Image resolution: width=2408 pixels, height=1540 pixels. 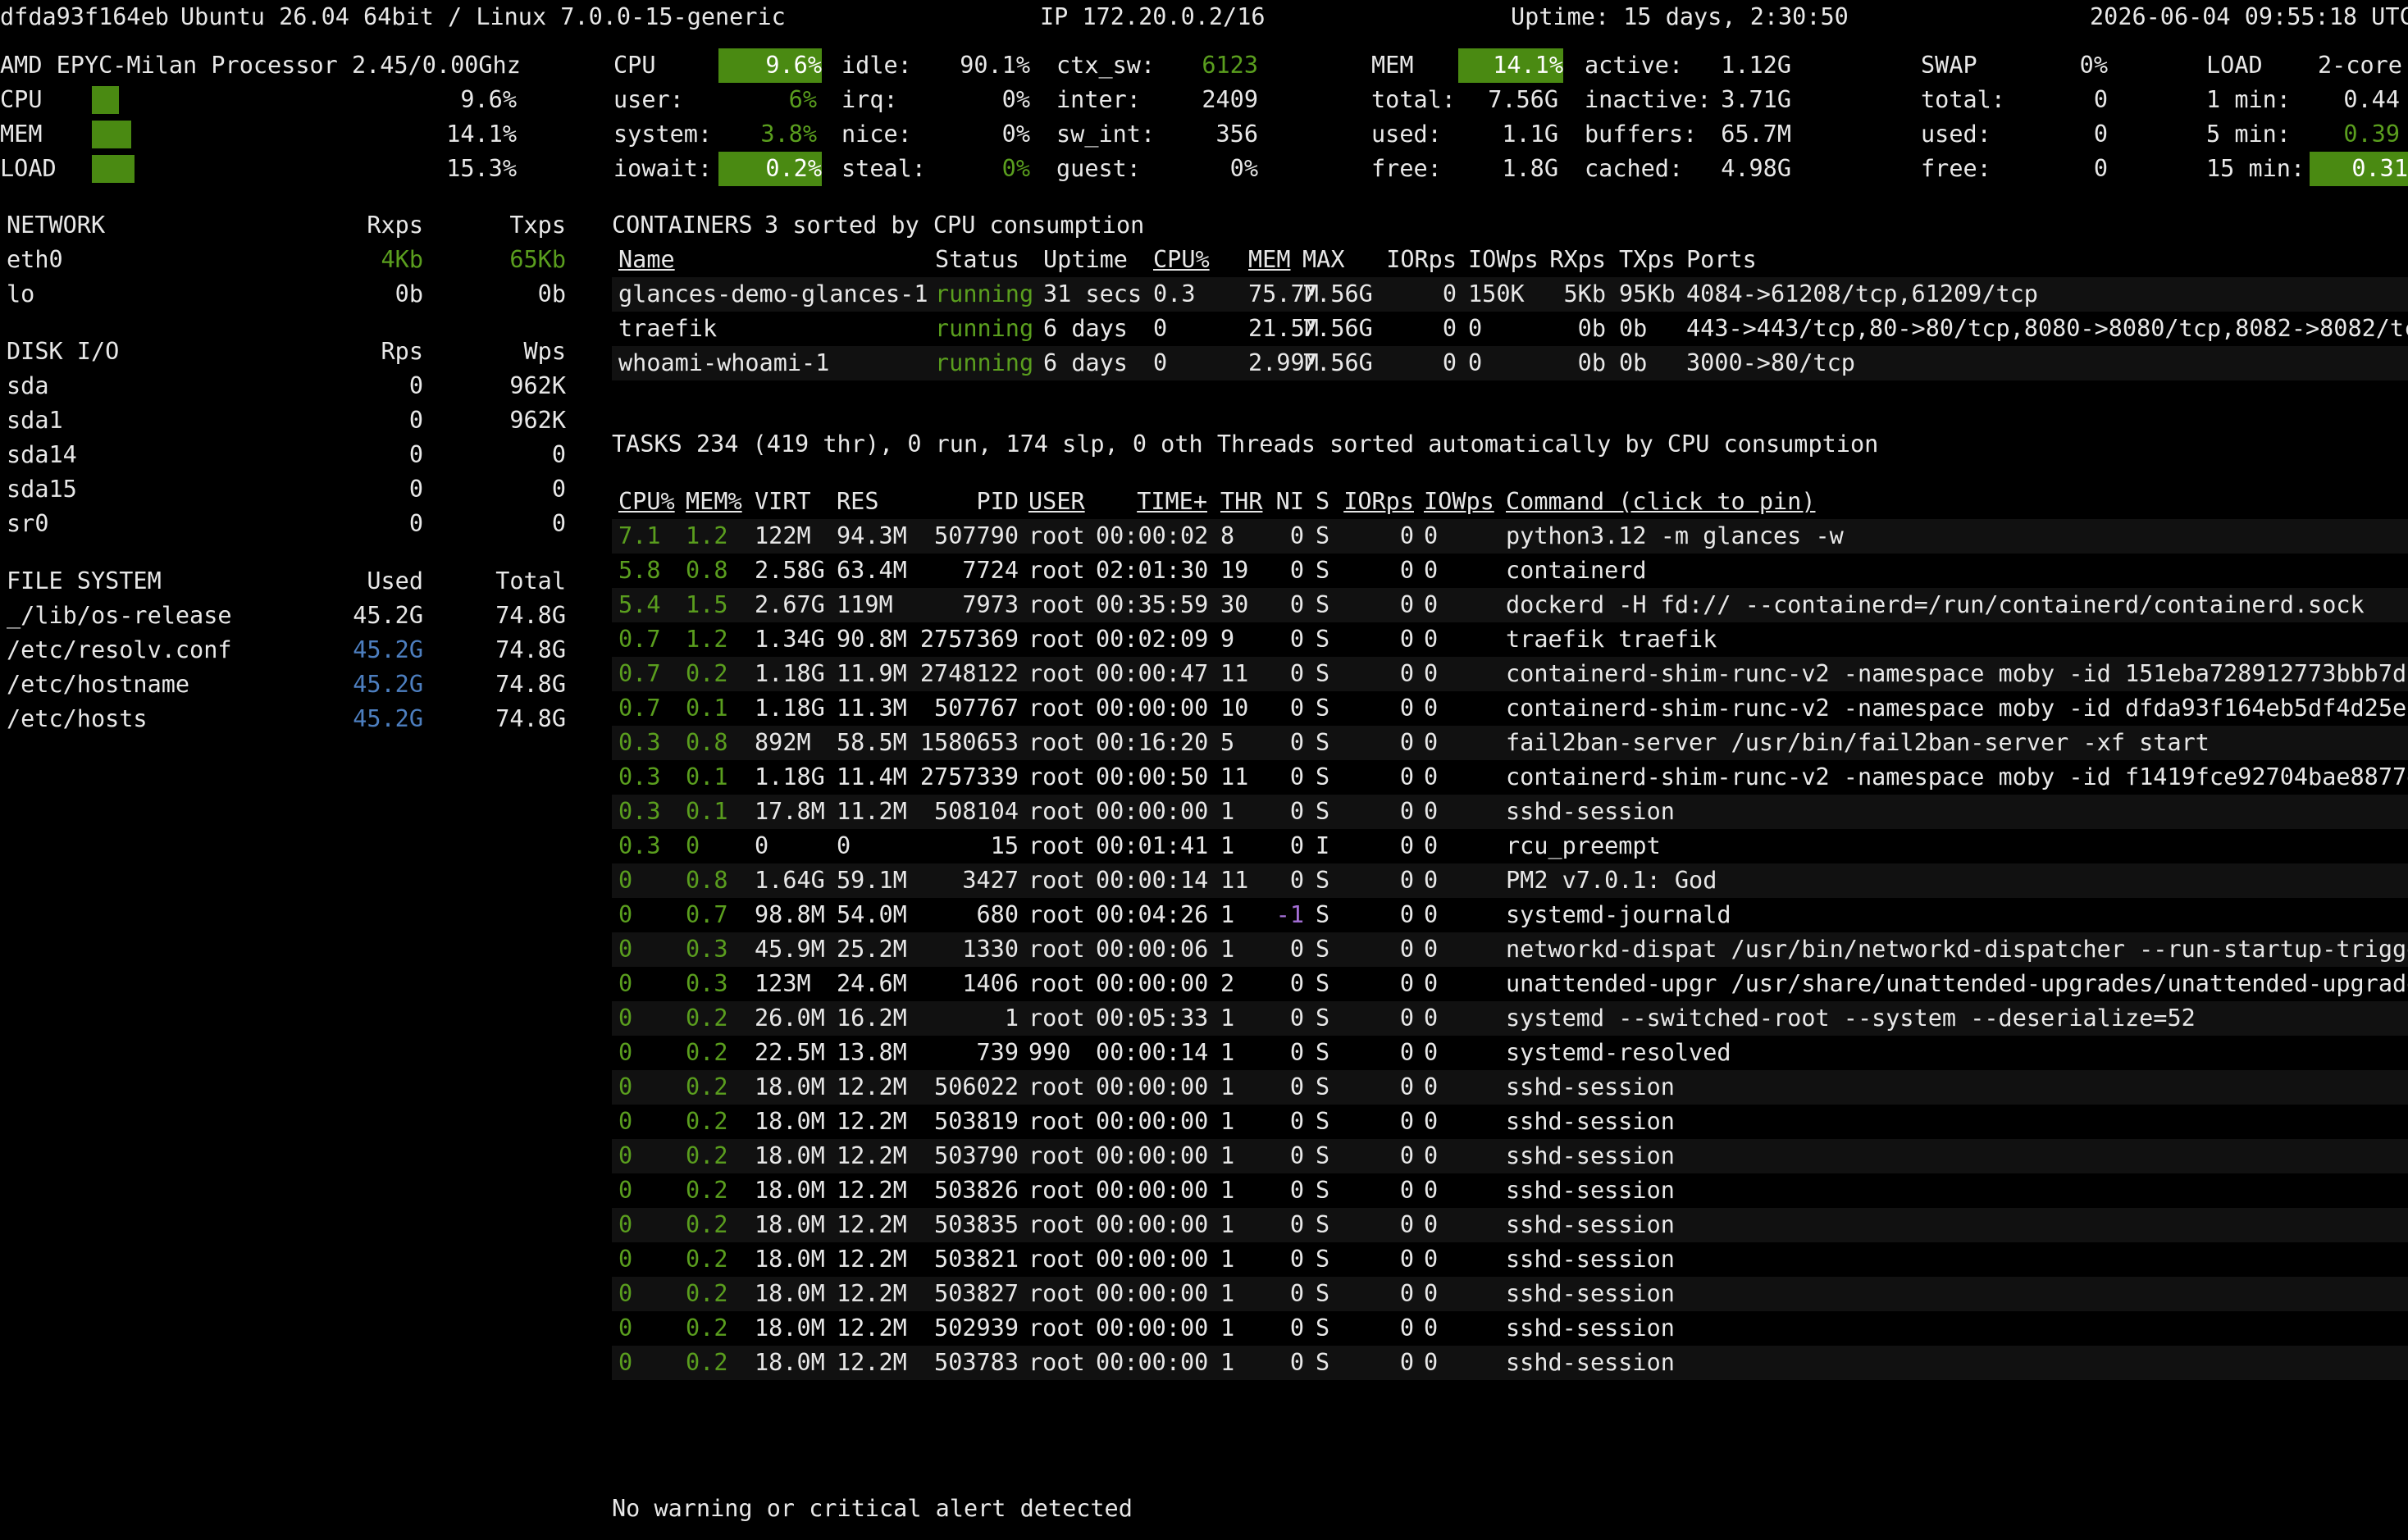 I want to click on process-time: 00:16:20, so click(x=1152, y=742).